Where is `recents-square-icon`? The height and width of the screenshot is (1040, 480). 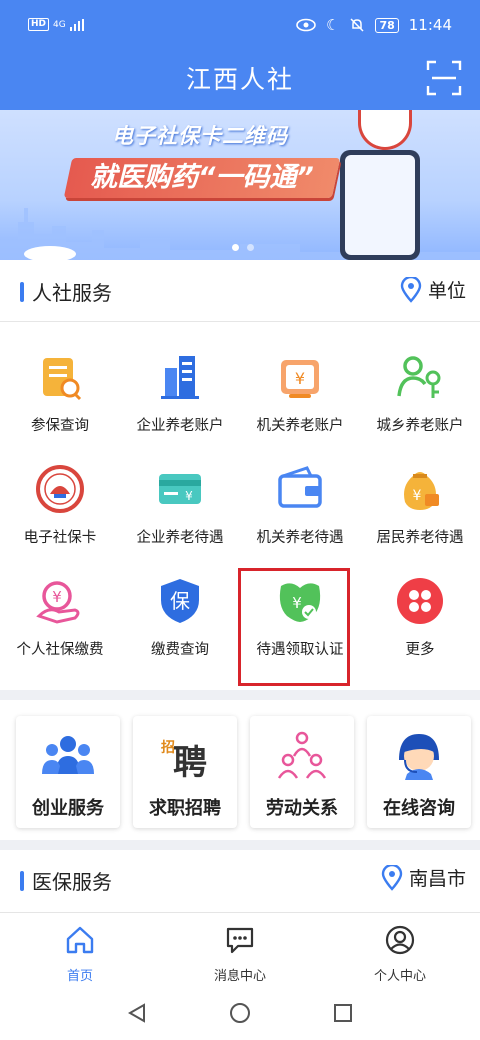
recents-square-icon is located at coordinates (343, 1013).